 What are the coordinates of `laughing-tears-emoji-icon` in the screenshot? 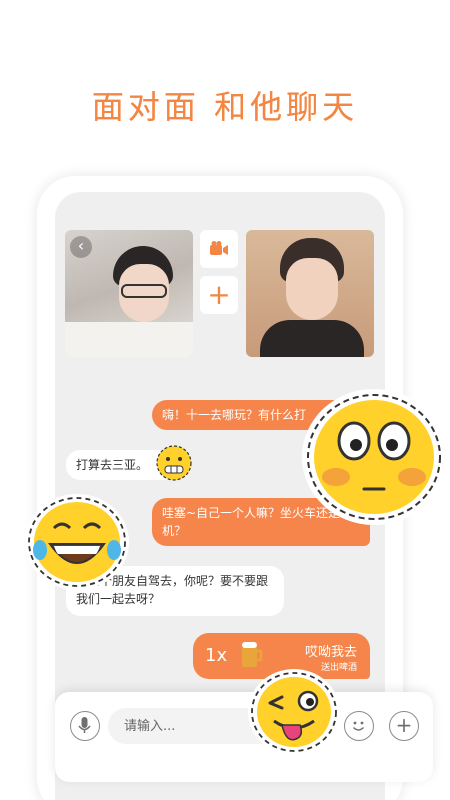 It's located at (77, 542).